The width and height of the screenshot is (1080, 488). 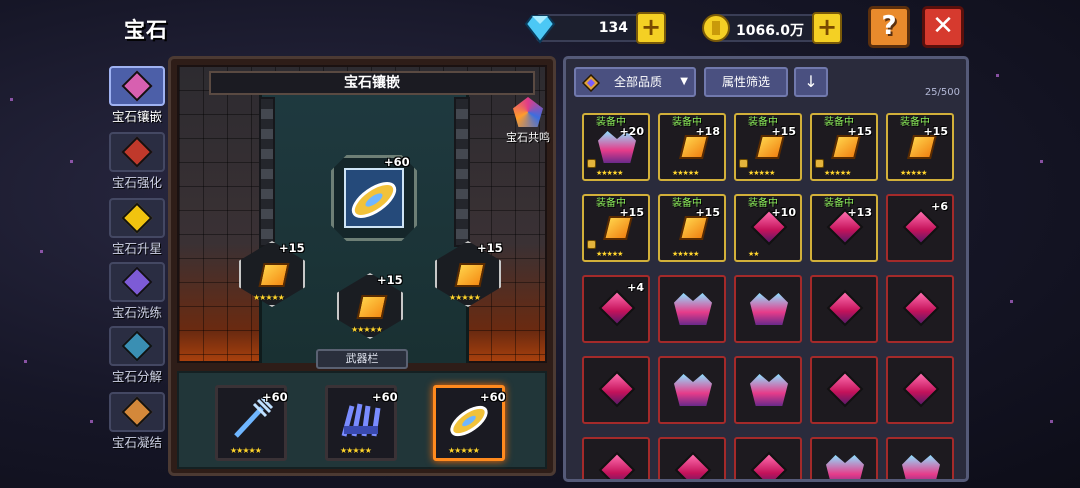 I want to click on chevron-down-icon: ▼, so click(x=684, y=81).